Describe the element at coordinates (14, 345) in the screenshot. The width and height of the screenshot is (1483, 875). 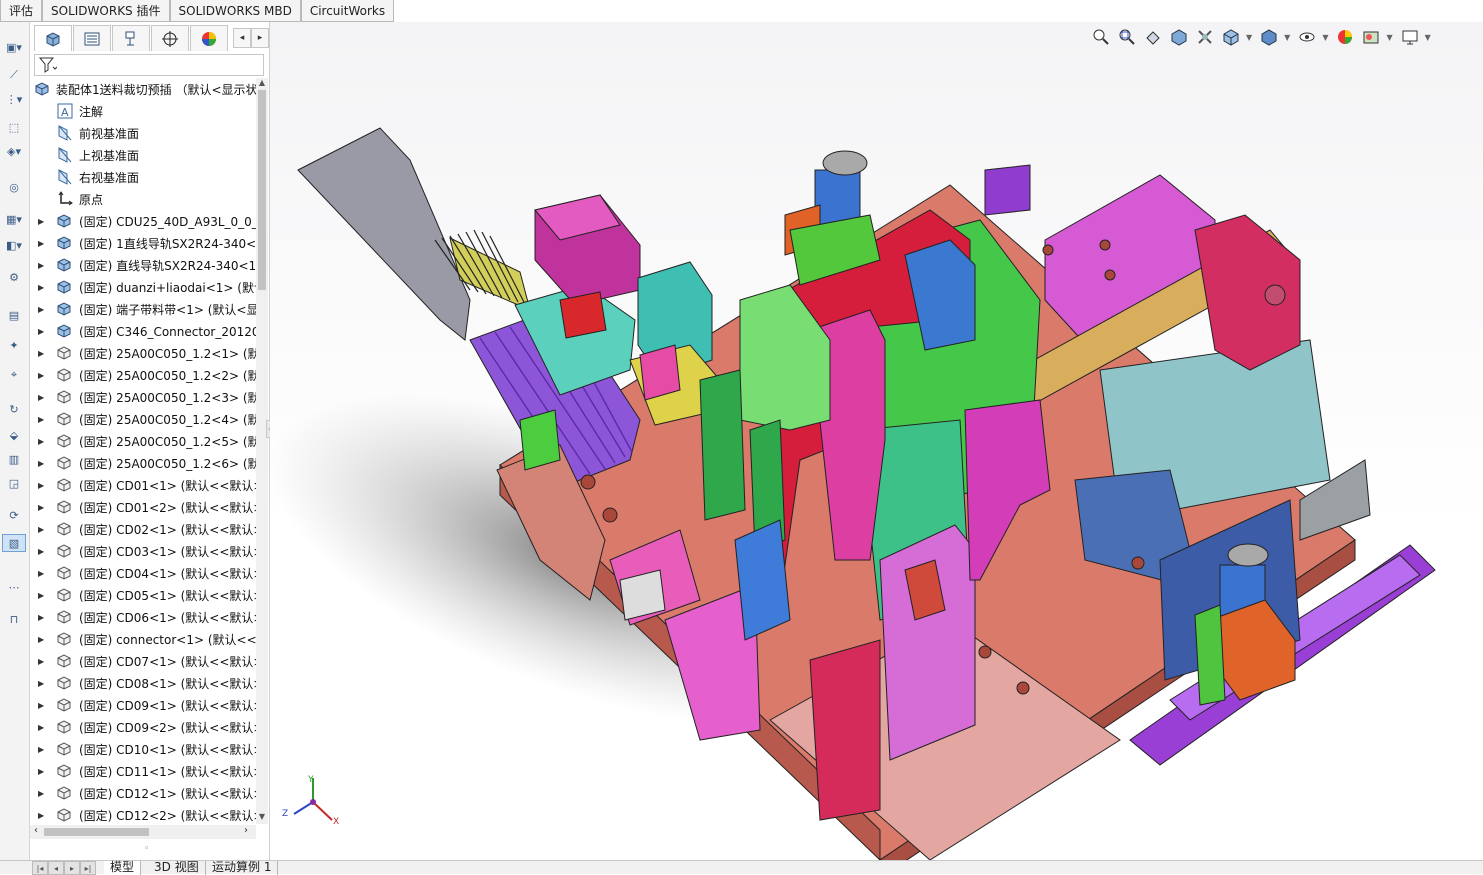
I see `exploded-view-icon: ✦` at that location.